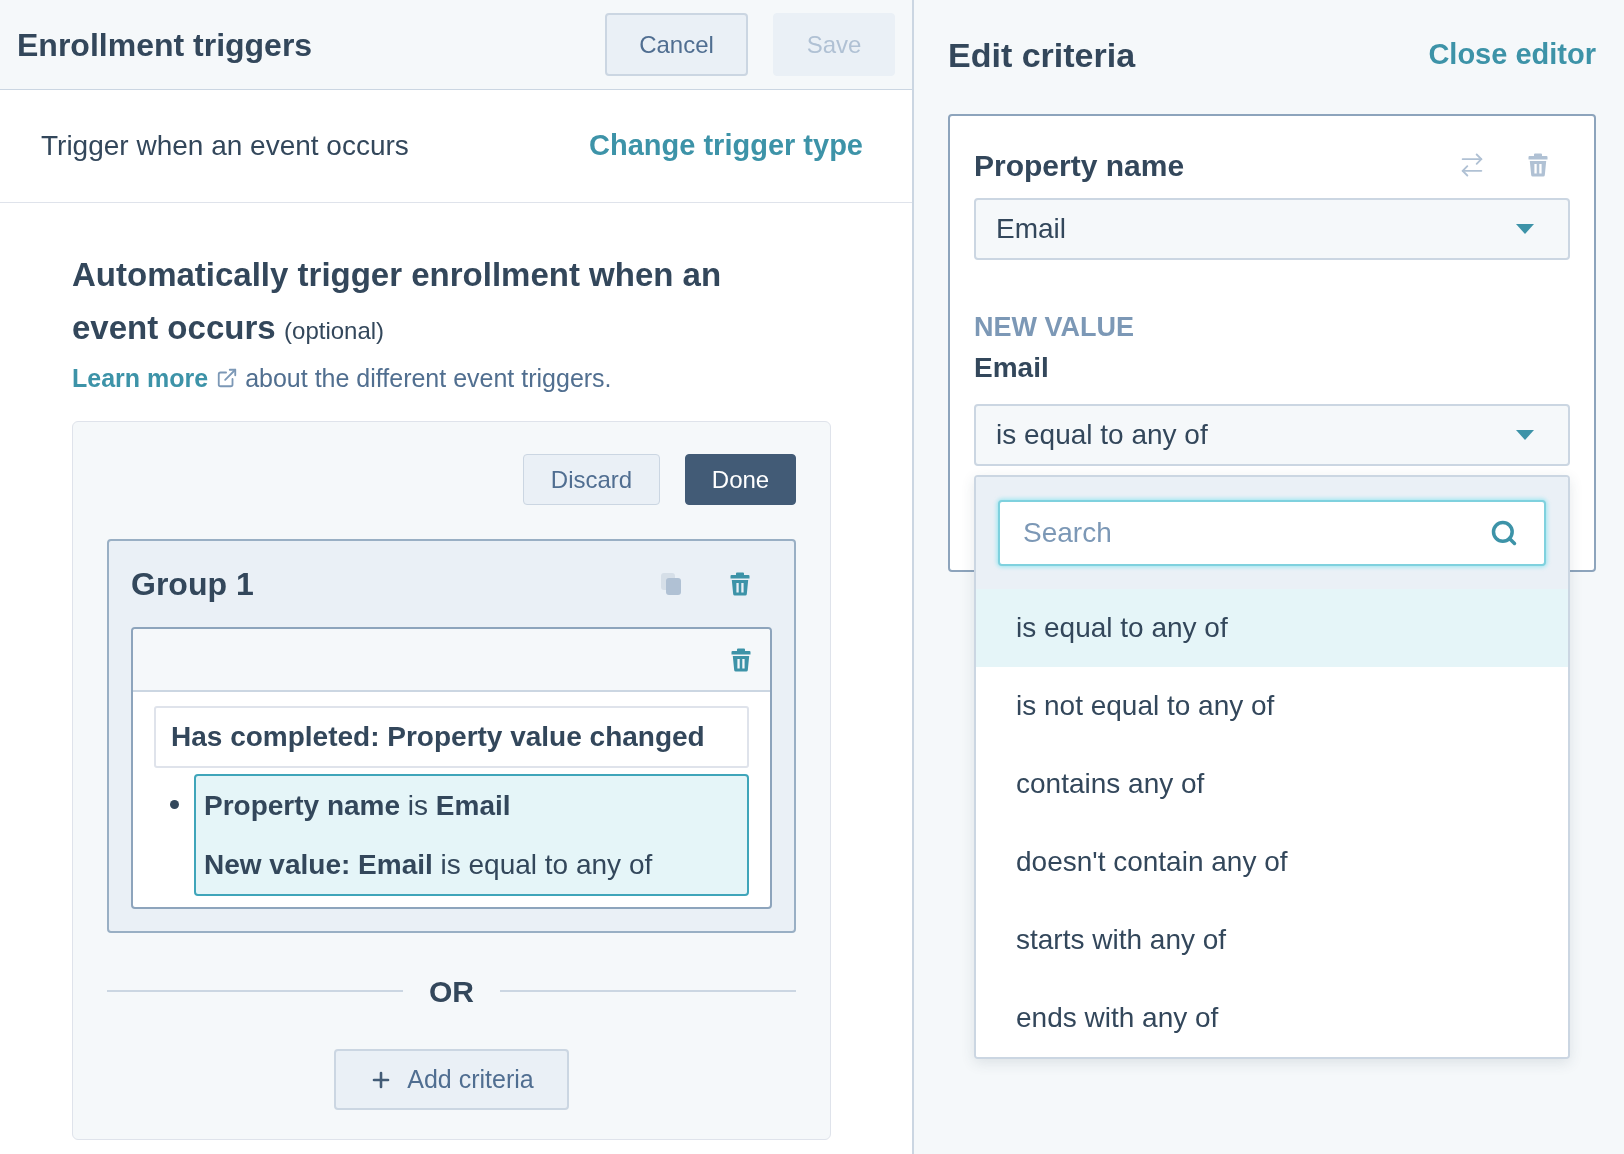 The width and height of the screenshot is (1624, 1154). I want to click on external-link-icon, so click(227, 378).